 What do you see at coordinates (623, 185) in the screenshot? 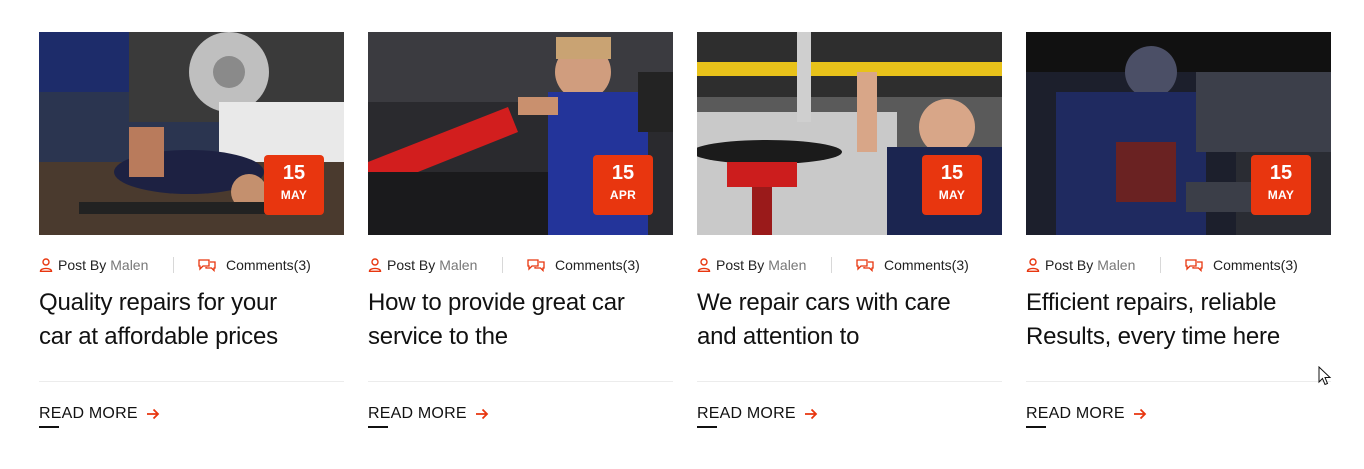
I see `date-badge: 15 APR` at bounding box center [623, 185].